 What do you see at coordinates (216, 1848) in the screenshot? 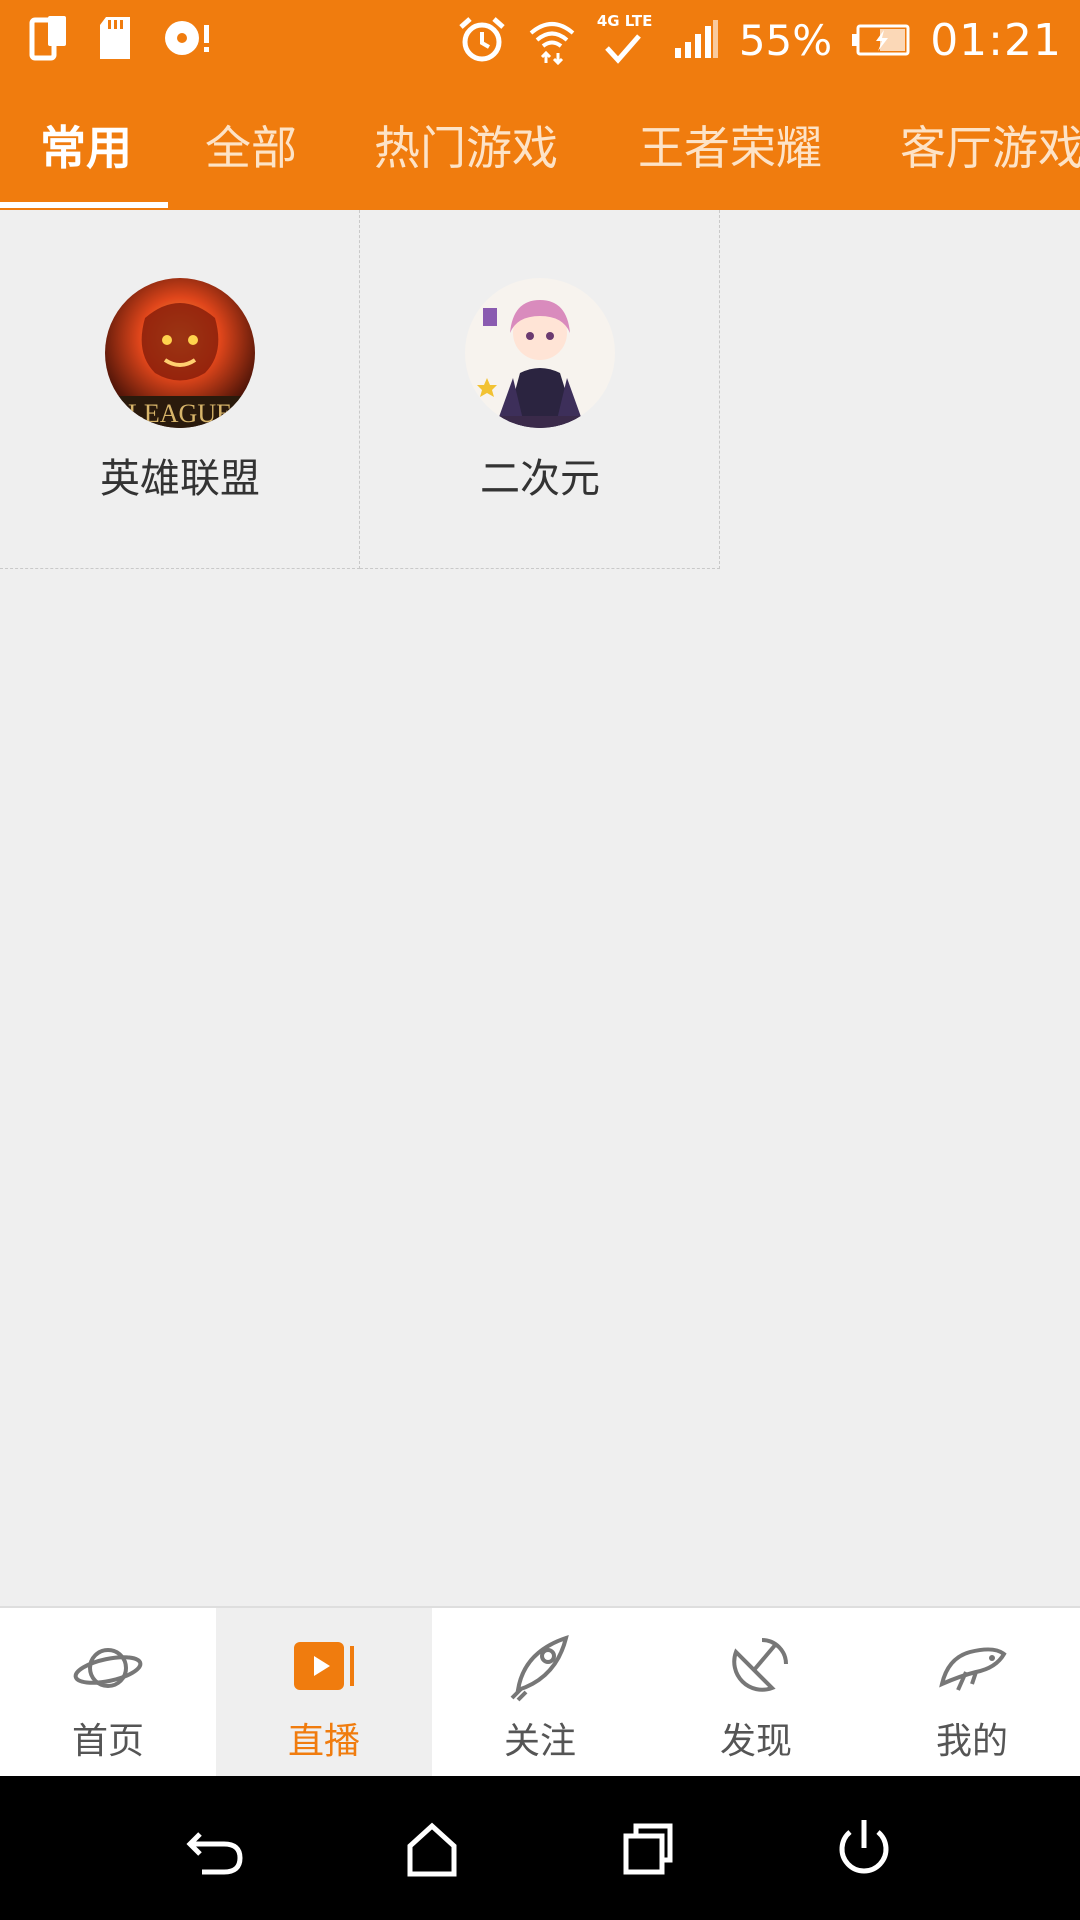
I see `back-icon` at bounding box center [216, 1848].